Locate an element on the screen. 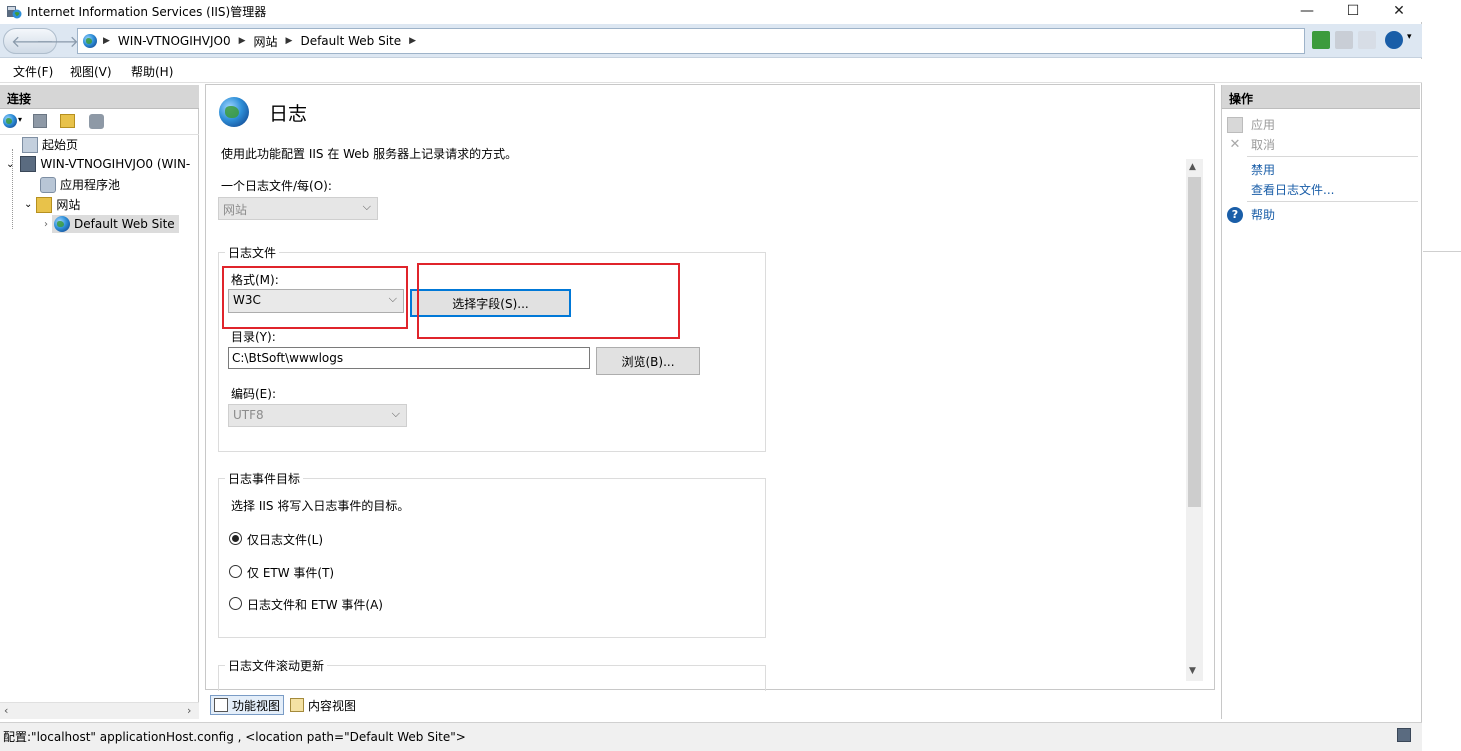 The width and height of the screenshot is (1461, 751). maximize-button: ☐ is located at coordinates (1353, 11).